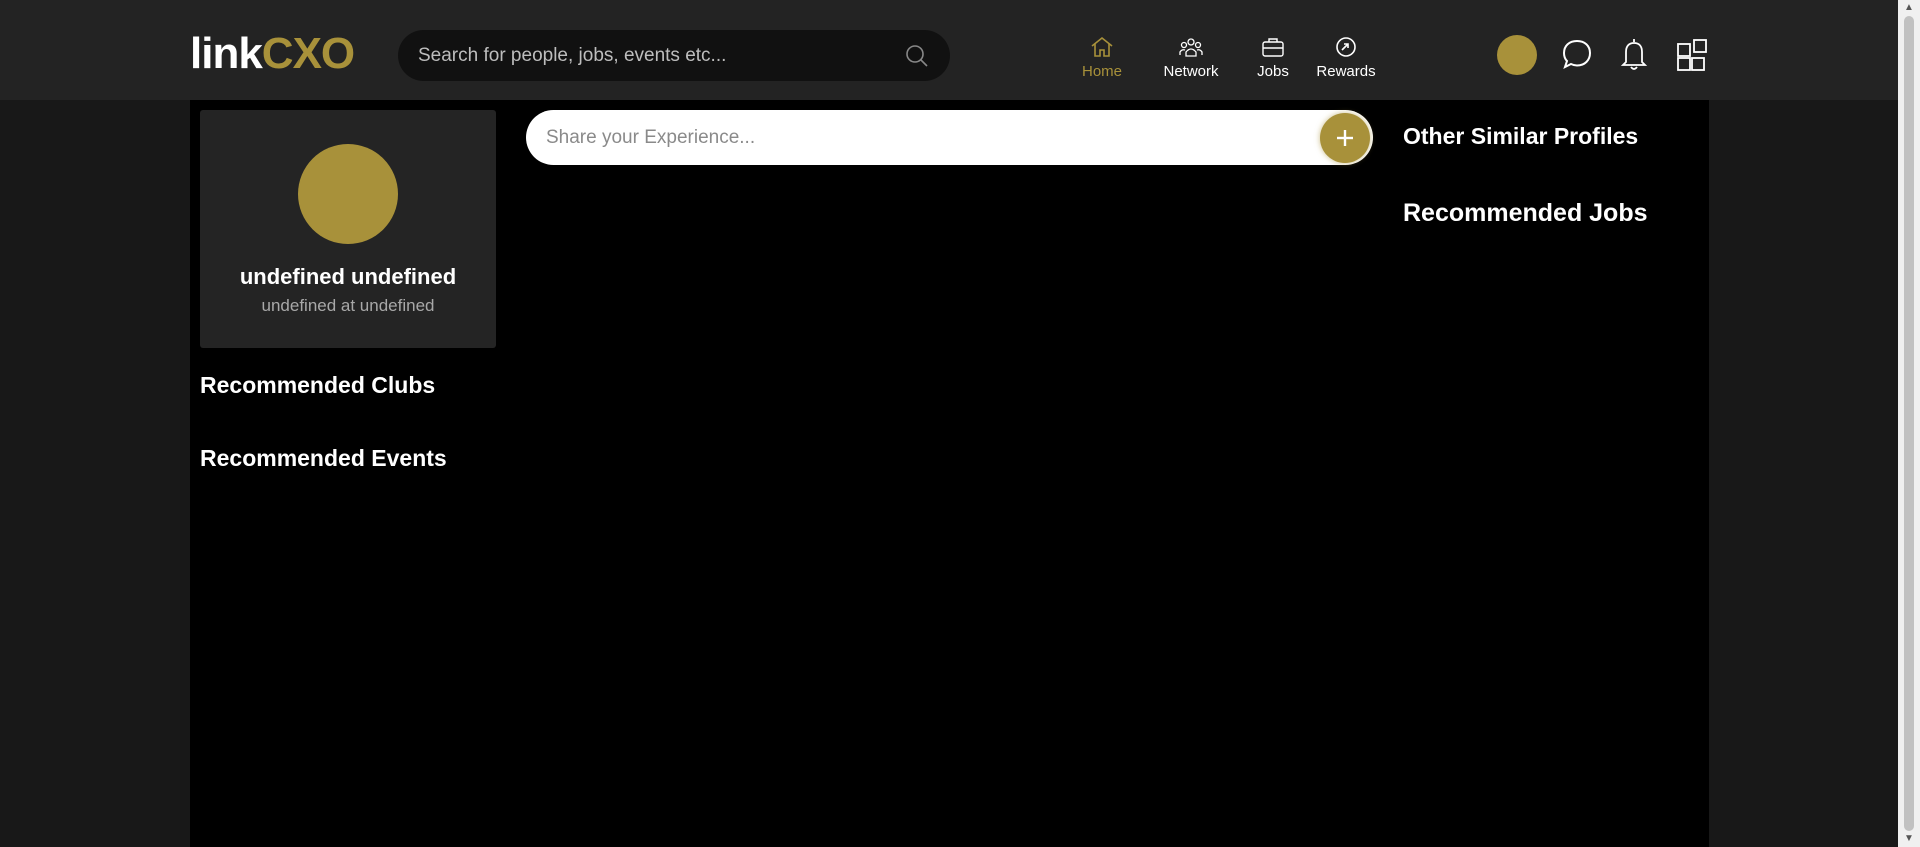 Image resolution: width=1920 pixels, height=847 pixels. I want to click on home-icon, so click(1102, 46).